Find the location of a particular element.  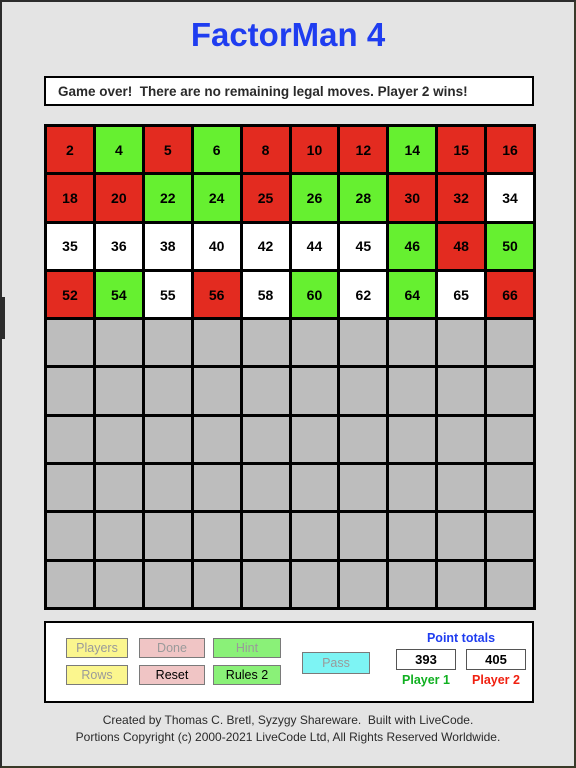

board-cell: 62 is located at coordinates (363, 294).